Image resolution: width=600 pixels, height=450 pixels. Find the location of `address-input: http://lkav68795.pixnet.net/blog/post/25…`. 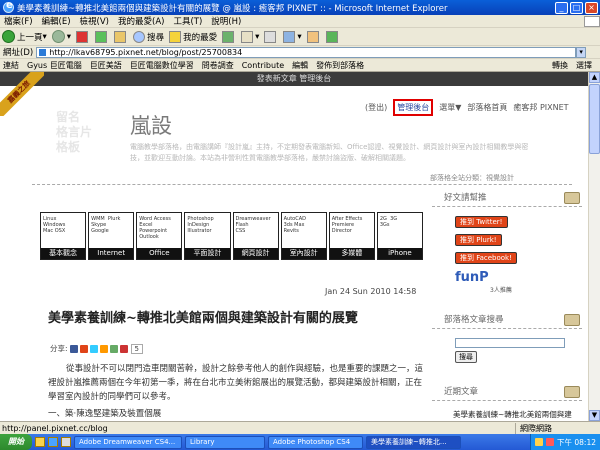

address-input: http://lkav68795.pixnet.net/blog/post/25… is located at coordinates (306, 52).